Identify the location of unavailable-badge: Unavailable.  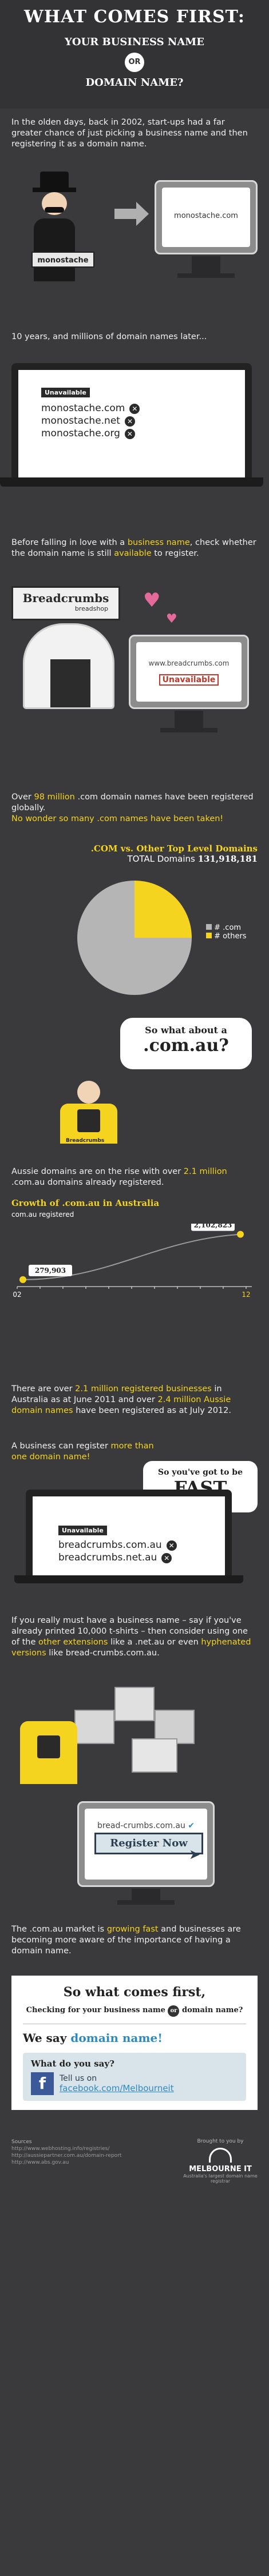
(189, 680).